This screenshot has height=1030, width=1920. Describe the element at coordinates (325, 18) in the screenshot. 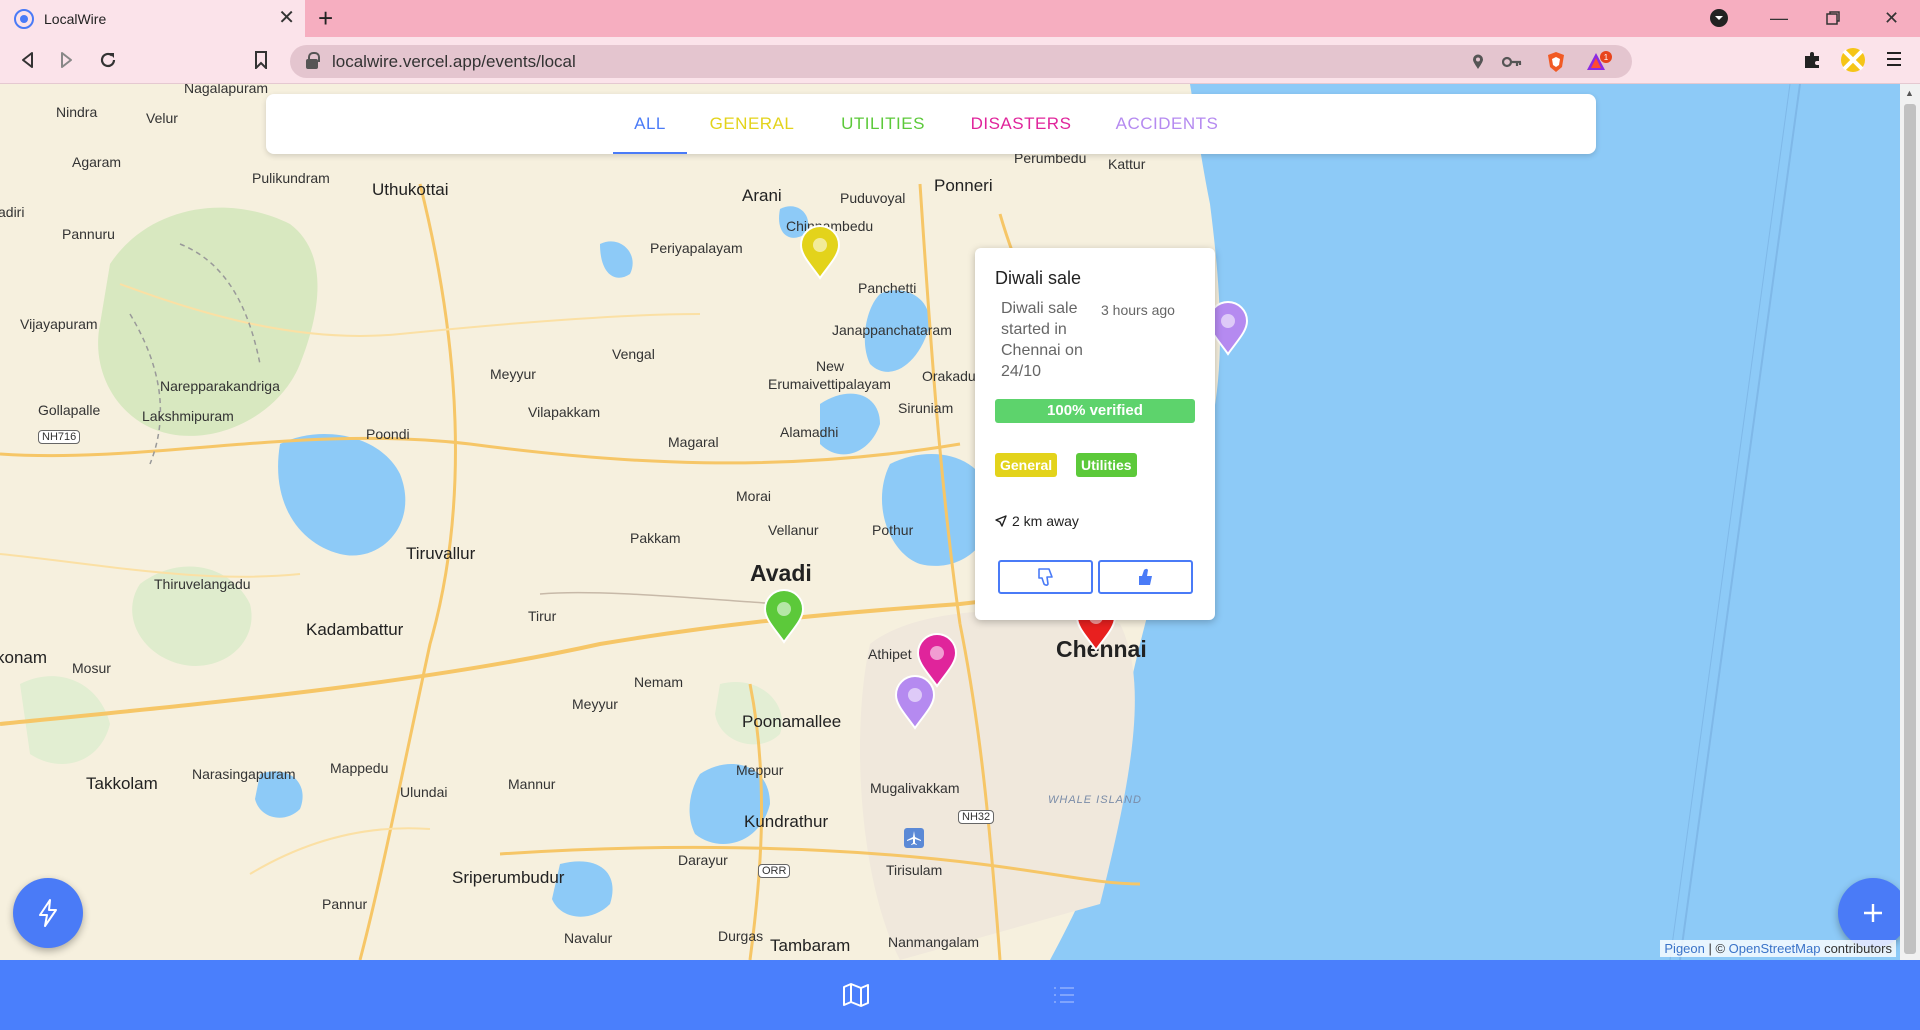

I see `new-tab-icon: +` at that location.